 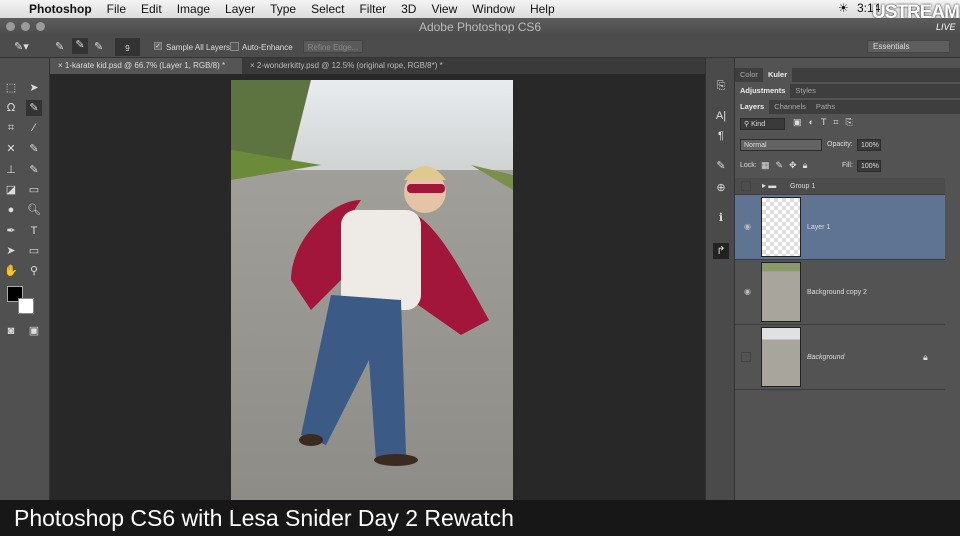 I want to click on hand-tool-icon: ✋, so click(x=11, y=271).